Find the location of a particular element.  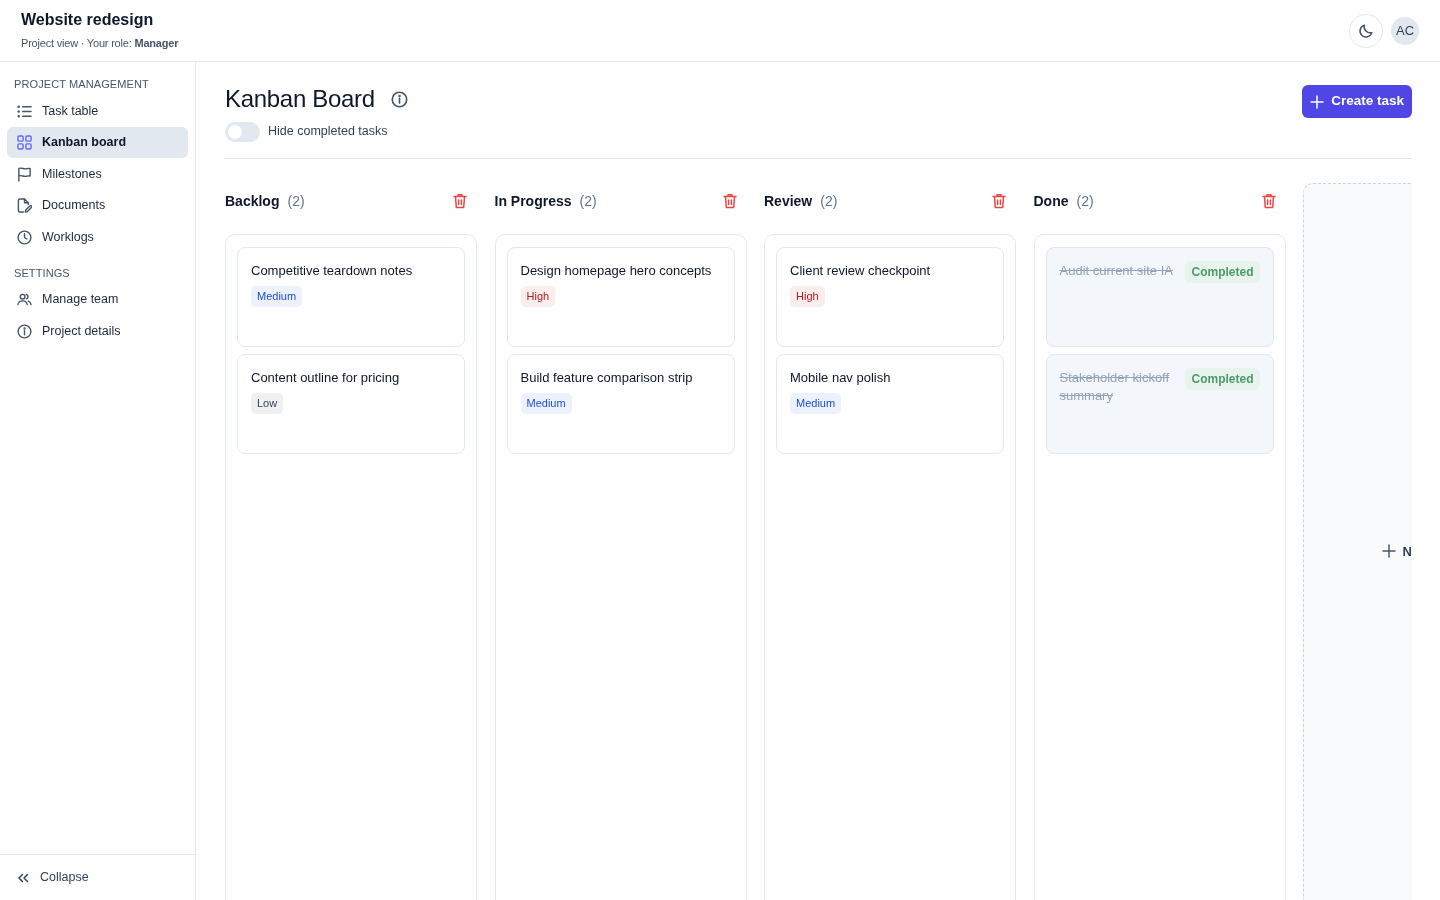

sidebar-item: Milestones is located at coordinates (97, 174).